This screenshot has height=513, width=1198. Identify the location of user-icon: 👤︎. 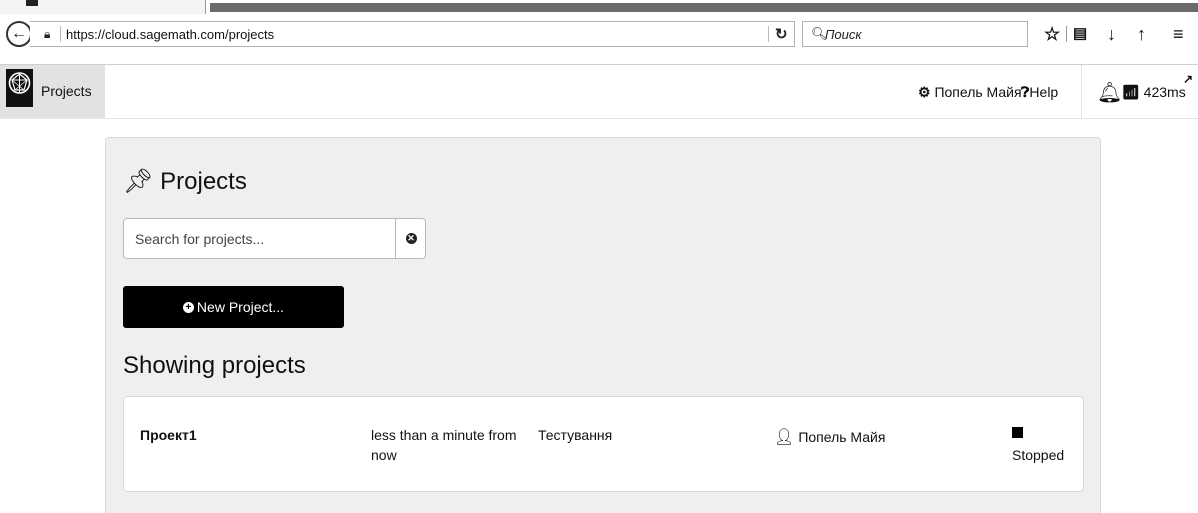
(784, 437).